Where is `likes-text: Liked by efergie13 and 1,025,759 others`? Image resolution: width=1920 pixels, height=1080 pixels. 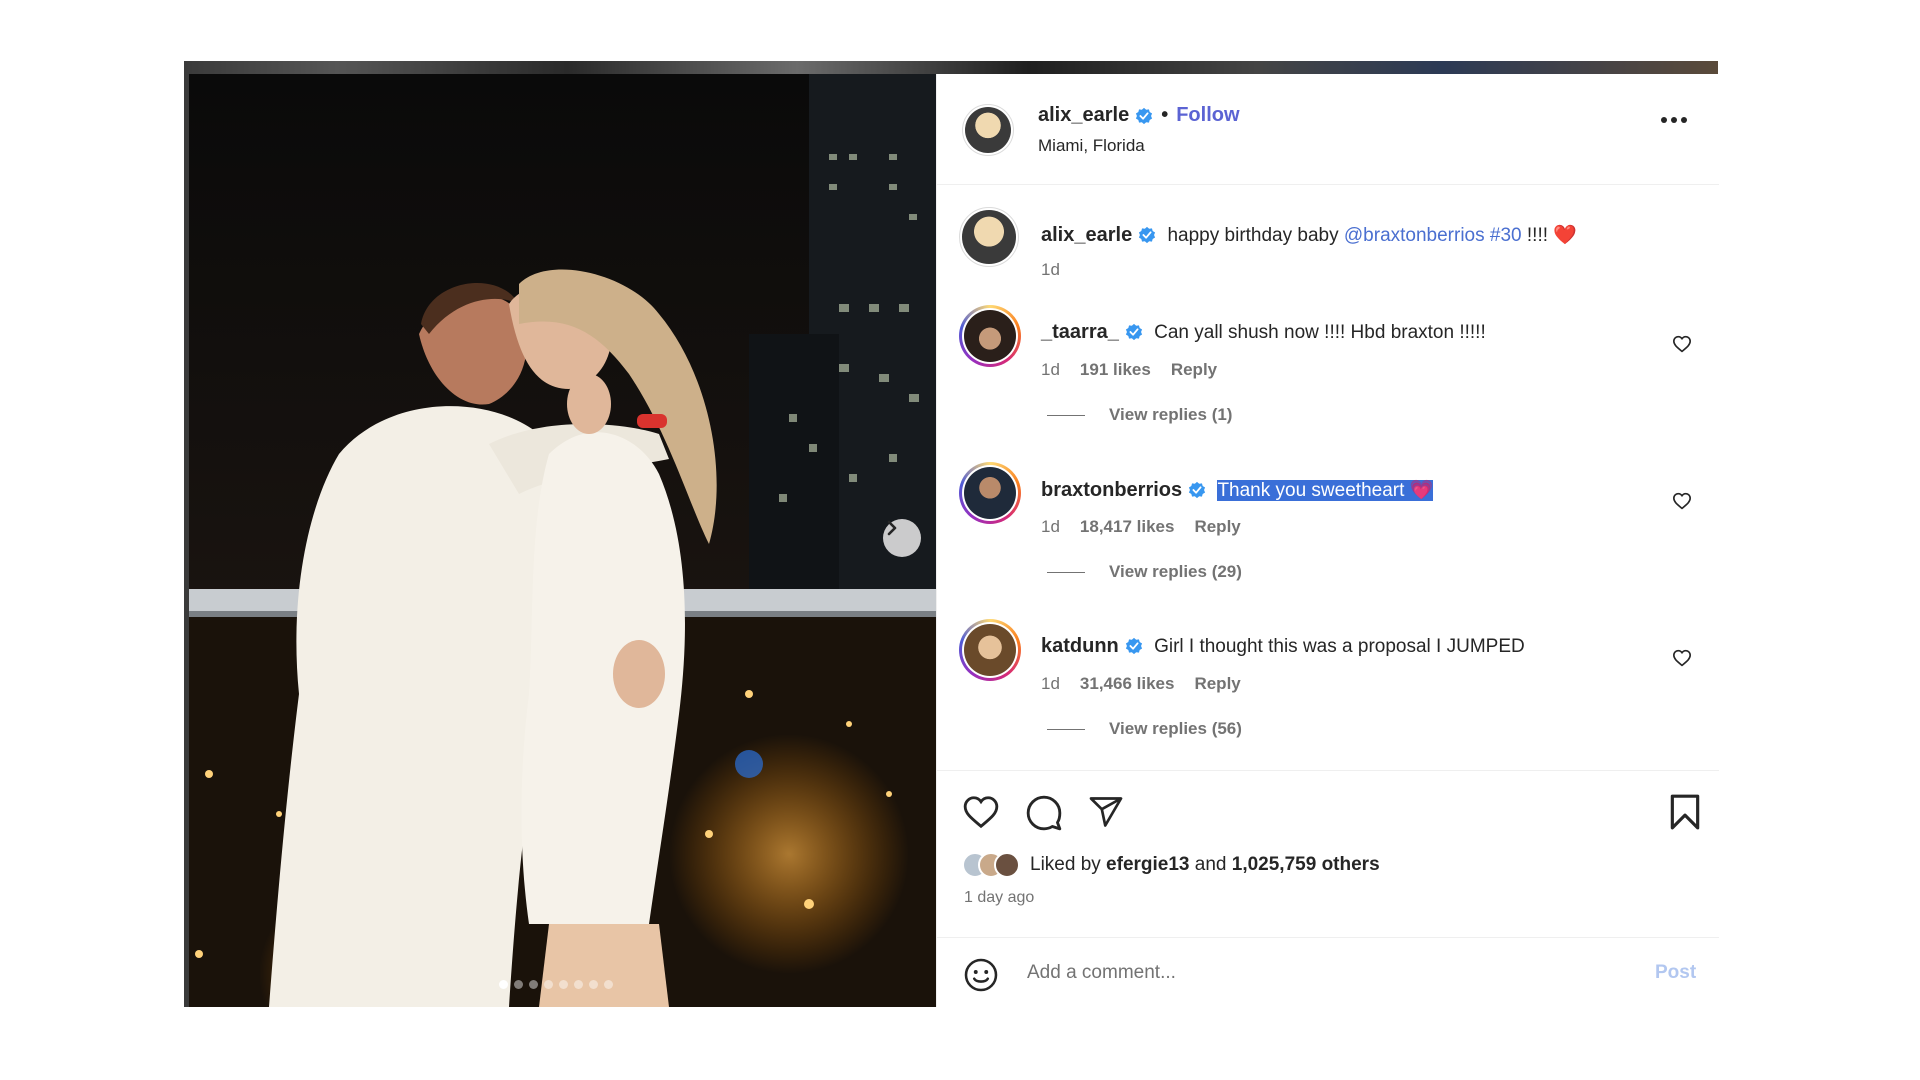 likes-text: Liked by efergie13 and 1,025,759 others is located at coordinates (1205, 865).